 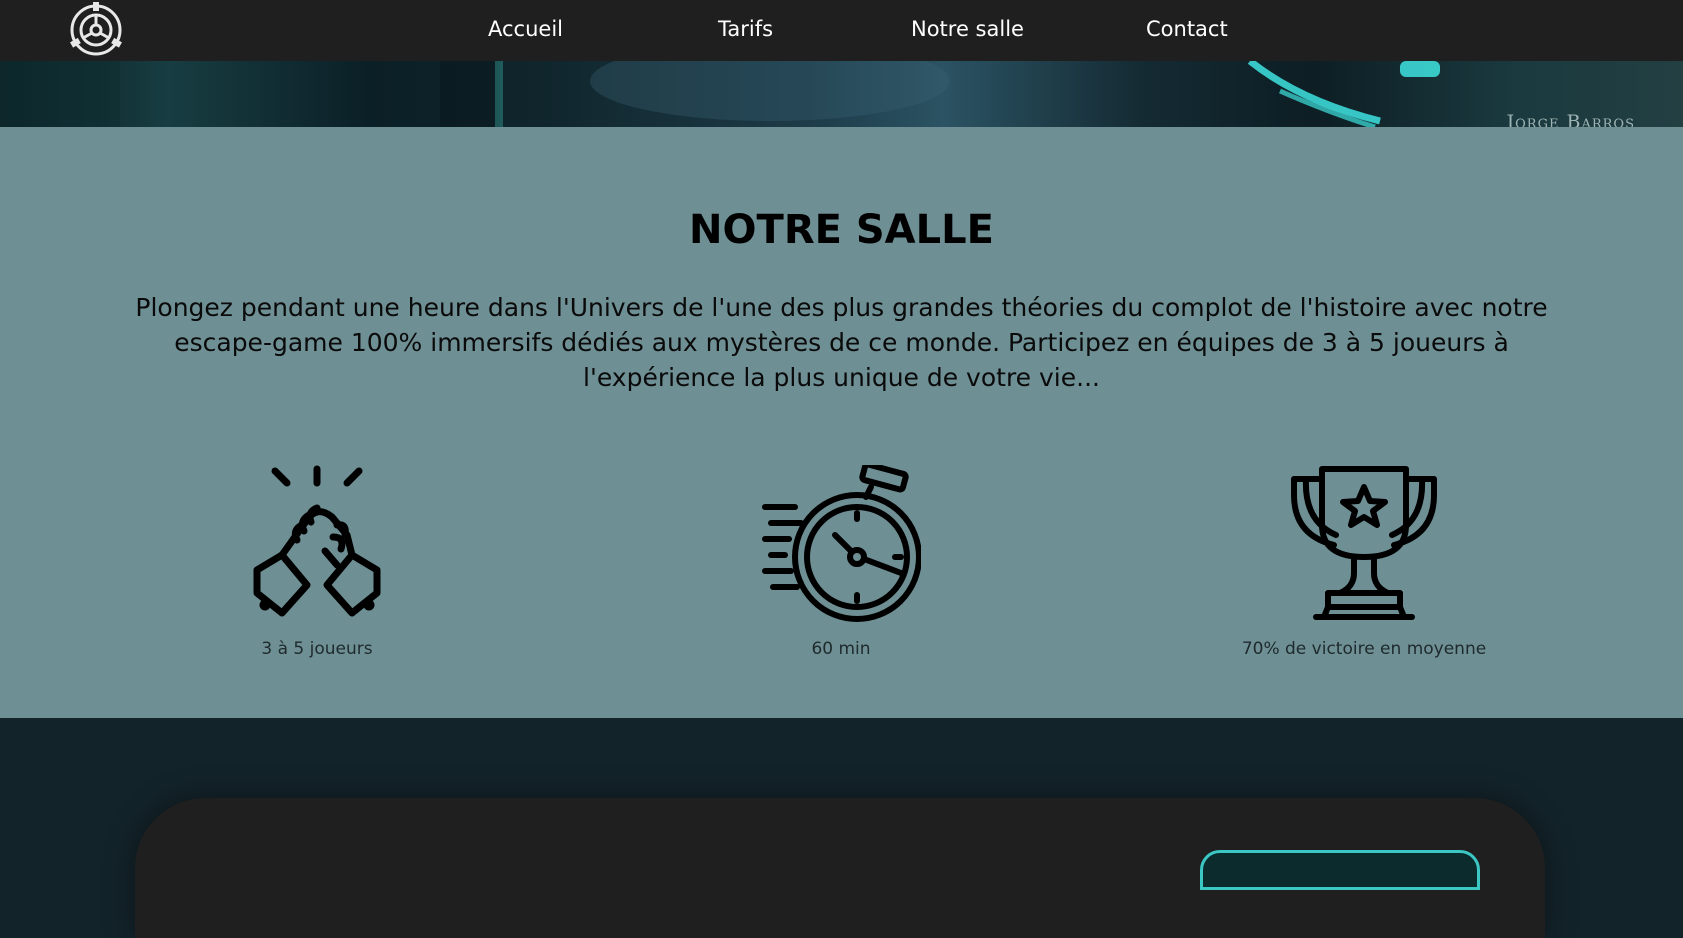 I want to click on hero-banner-image: Jorge Barros, so click(x=841, y=94).